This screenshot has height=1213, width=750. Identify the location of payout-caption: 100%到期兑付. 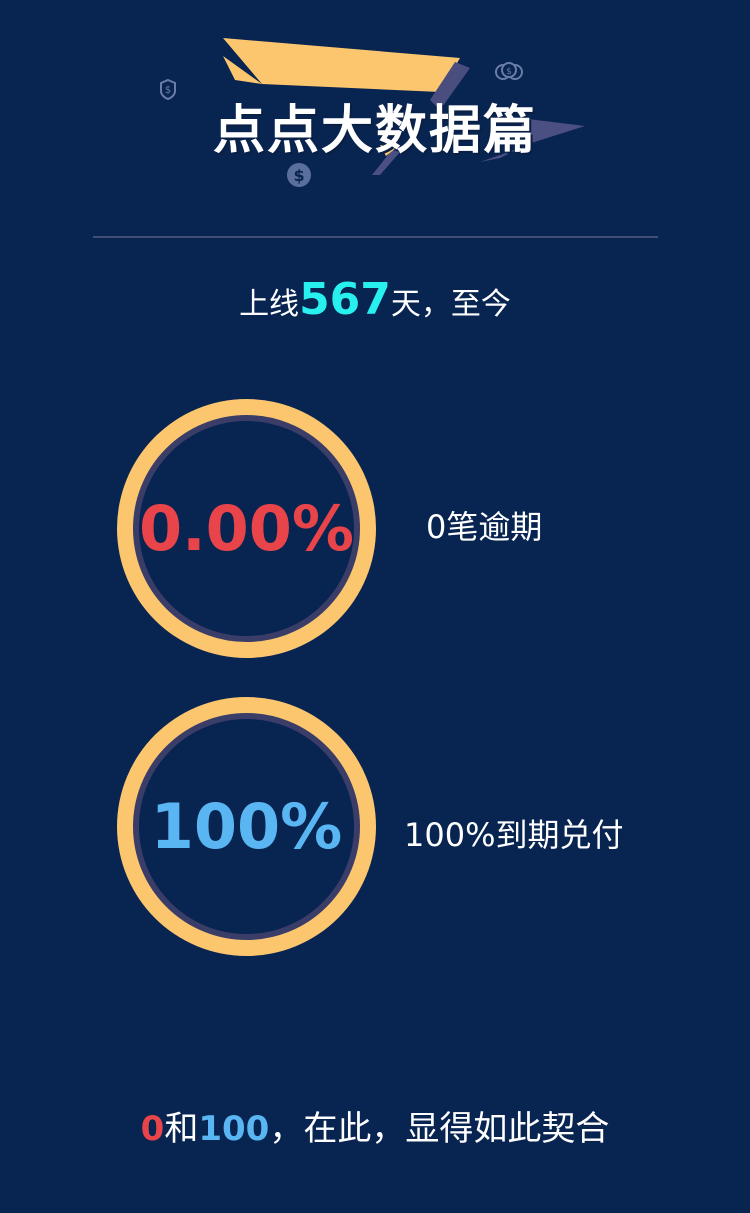
(514, 835).